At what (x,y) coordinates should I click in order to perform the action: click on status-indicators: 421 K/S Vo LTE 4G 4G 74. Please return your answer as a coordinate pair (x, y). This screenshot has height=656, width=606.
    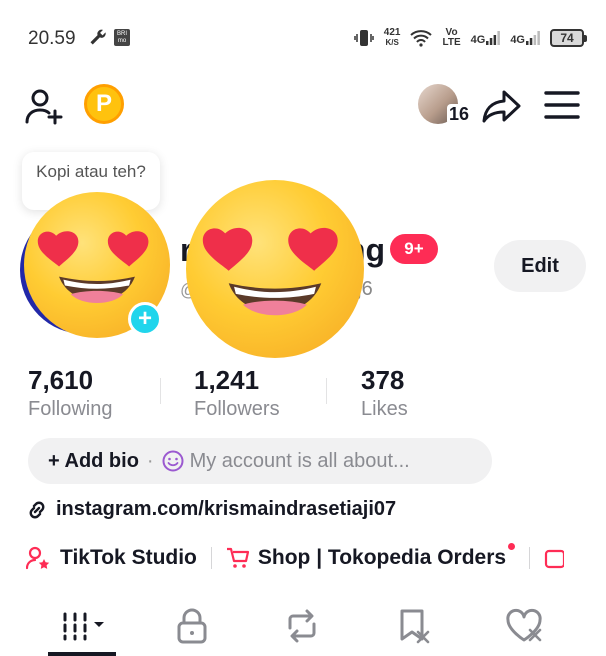
    Looking at the image, I should click on (470, 38).